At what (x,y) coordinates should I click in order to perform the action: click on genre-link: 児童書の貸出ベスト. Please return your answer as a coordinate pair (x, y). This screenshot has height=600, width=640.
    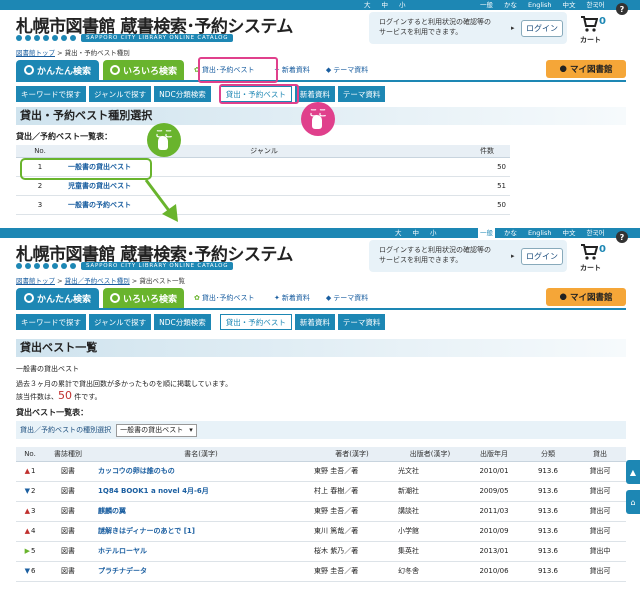
    Looking at the image, I should click on (99, 186).